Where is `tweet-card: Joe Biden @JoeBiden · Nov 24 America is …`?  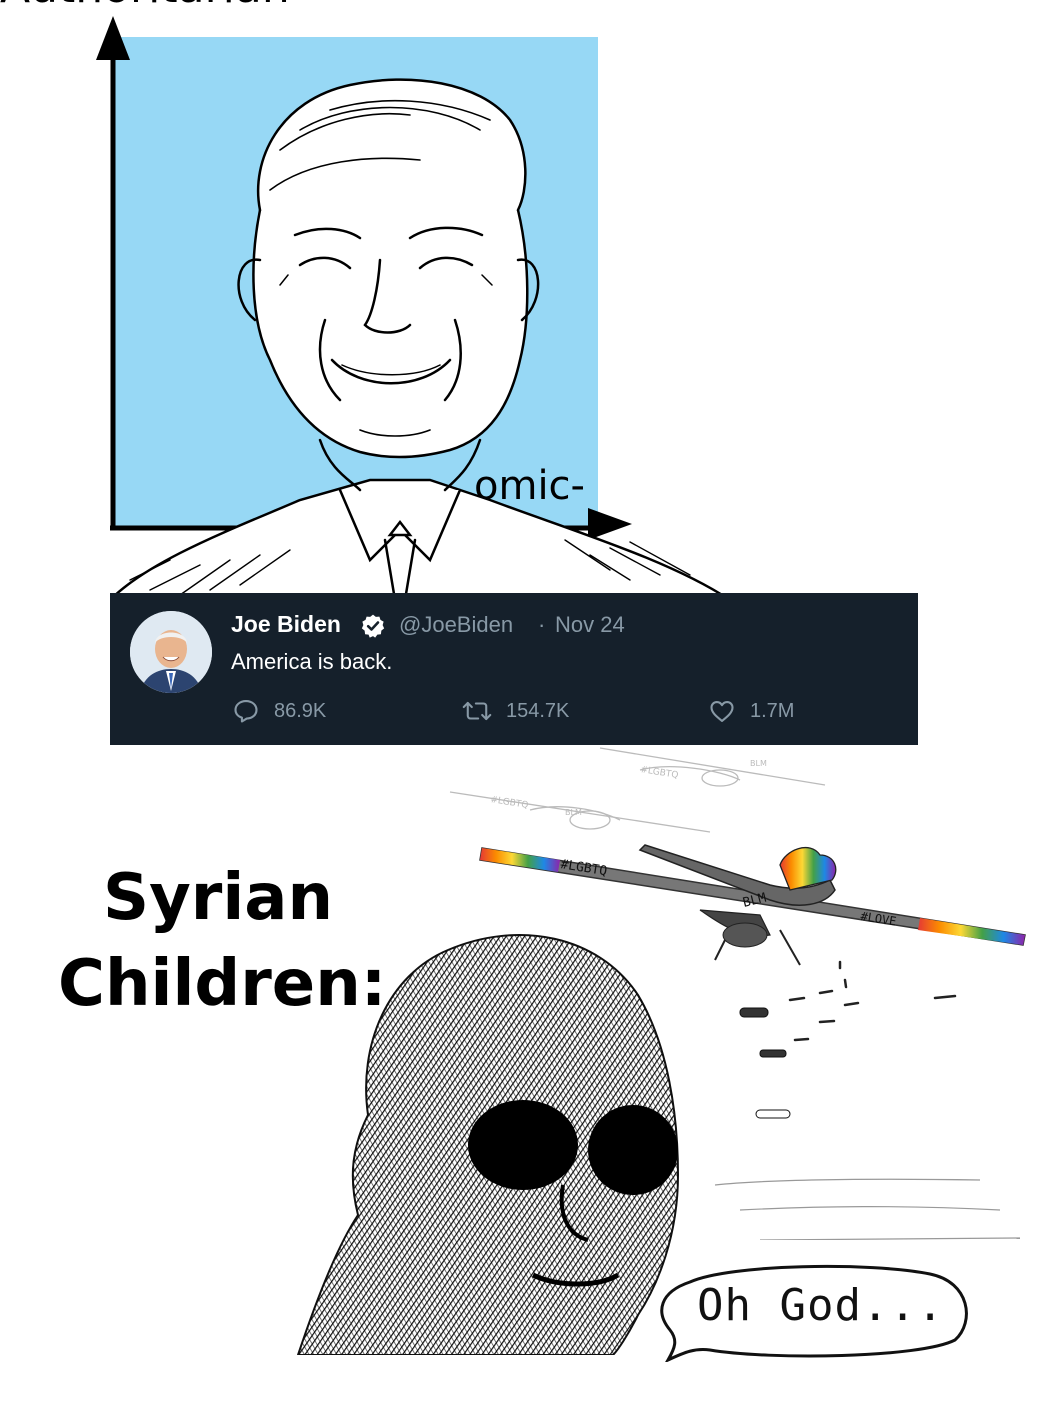
tweet-card: Joe Biden @JoeBiden · Nov 24 America is … is located at coordinates (514, 669).